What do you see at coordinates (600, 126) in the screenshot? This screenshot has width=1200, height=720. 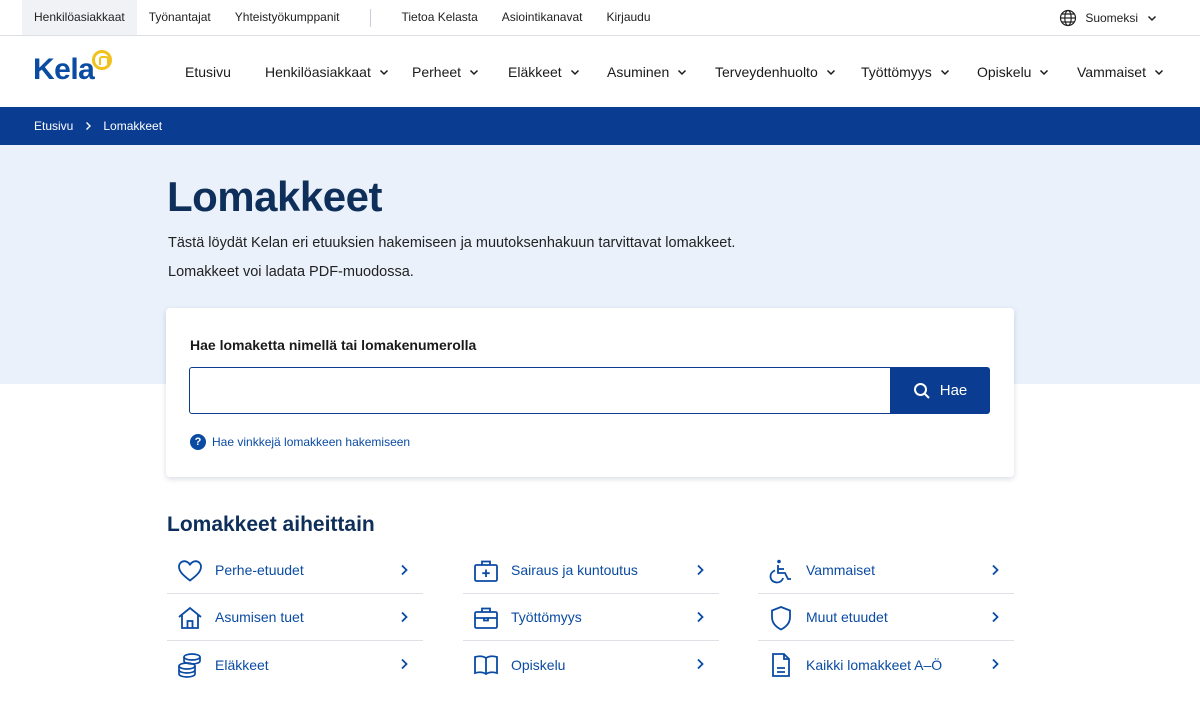 I see `breadcrumb-bar: Etusivu Lomakkeet` at bounding box center [600, 126].